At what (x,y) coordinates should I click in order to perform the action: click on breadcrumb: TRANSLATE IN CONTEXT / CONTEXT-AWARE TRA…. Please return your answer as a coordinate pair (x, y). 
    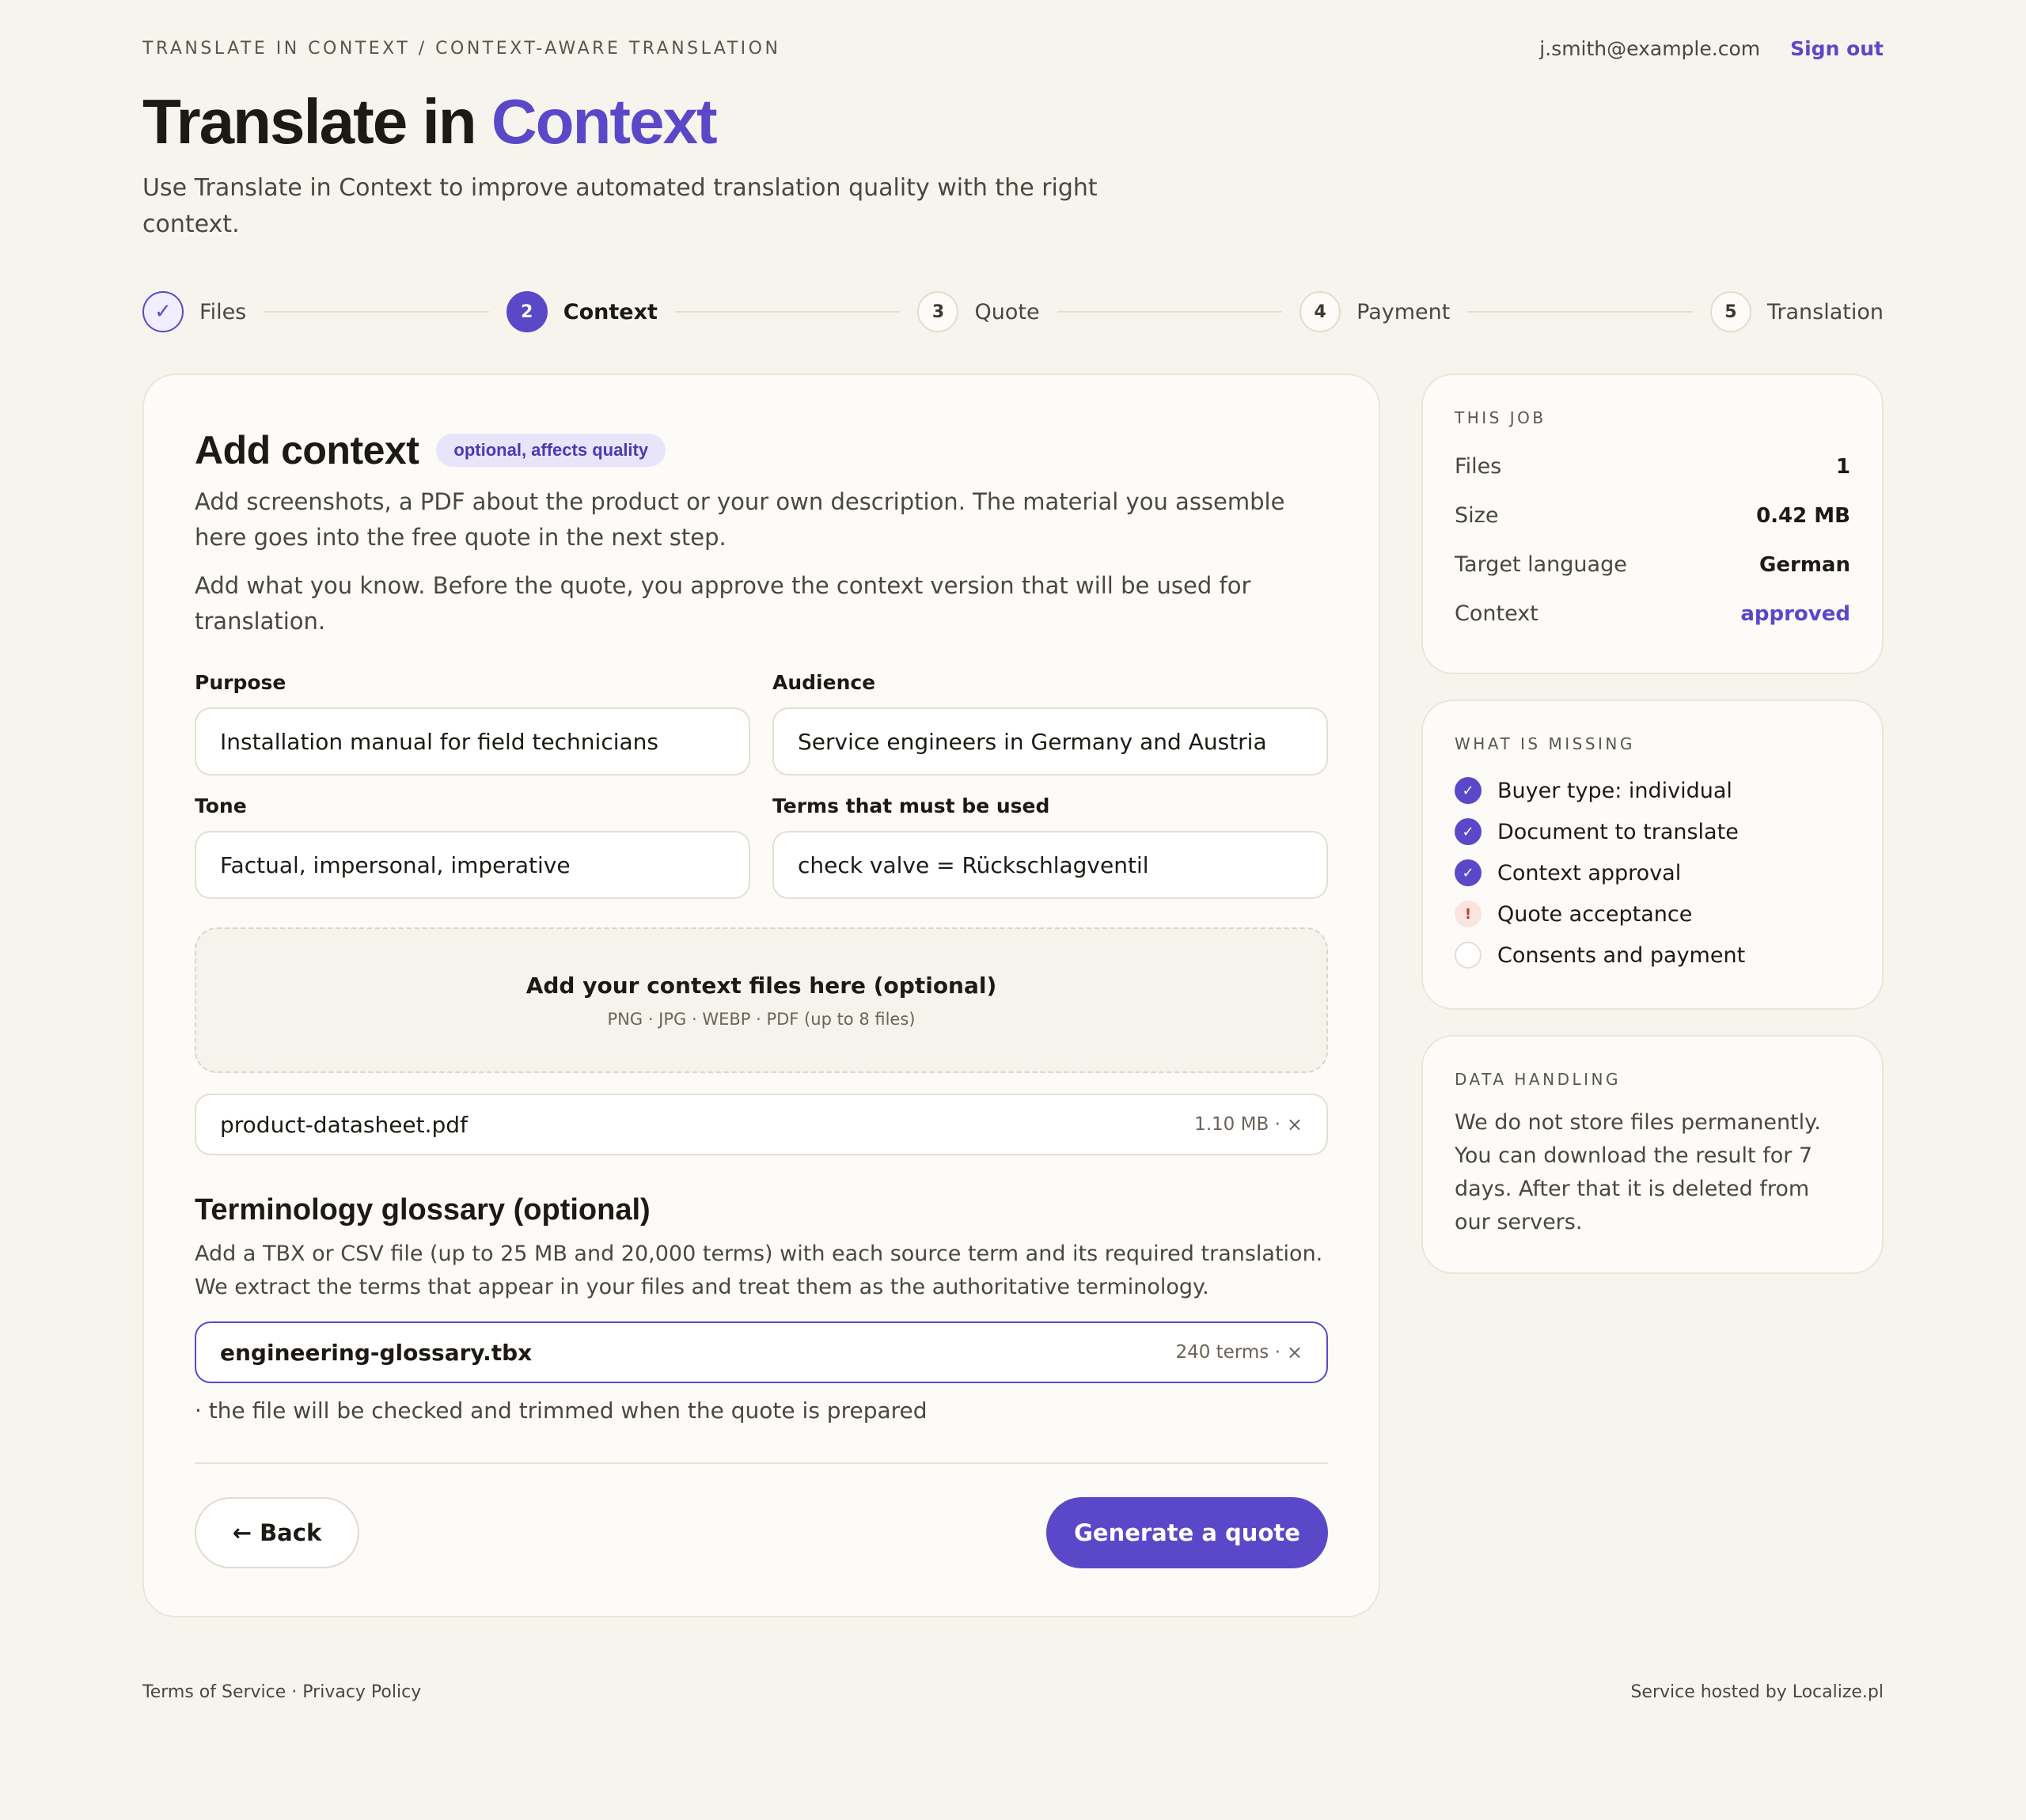
    Looking at the image, I should click on (461, 48).